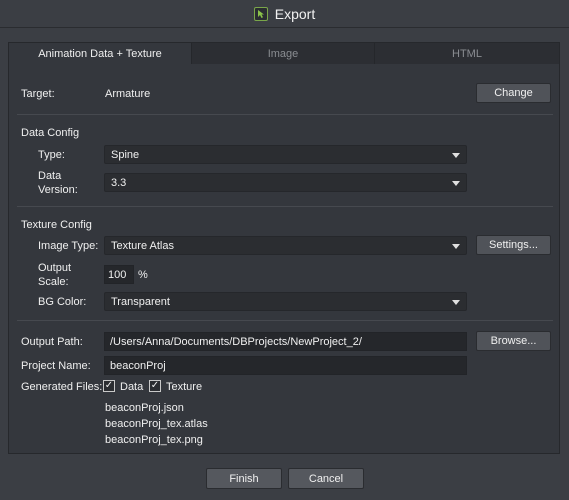 The image size is (569, 500). What do you see at coordinates (295, 13) in the screenshot?
I see `window-title: Export` at bounding box center [295, 13].